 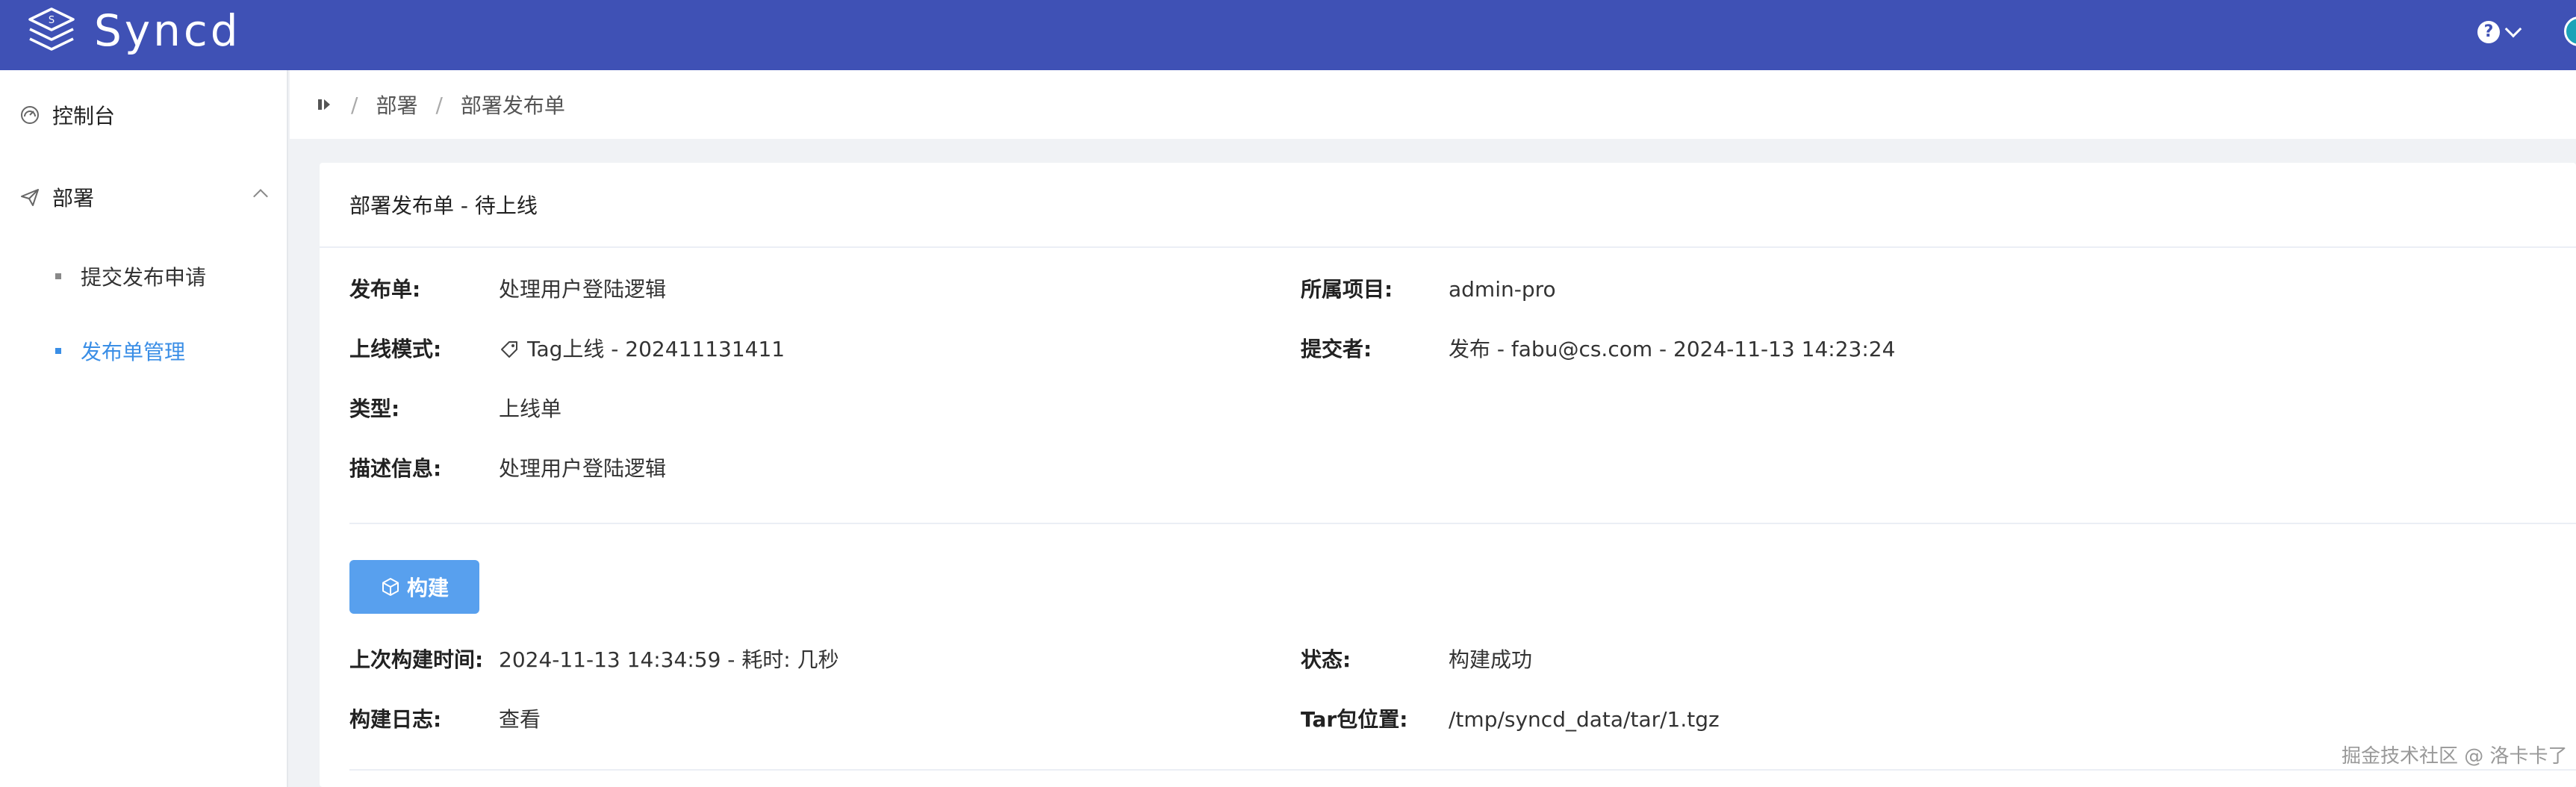 I want to click on field-build-status: 状态: 构建成功, so click(x=1416, y=660).